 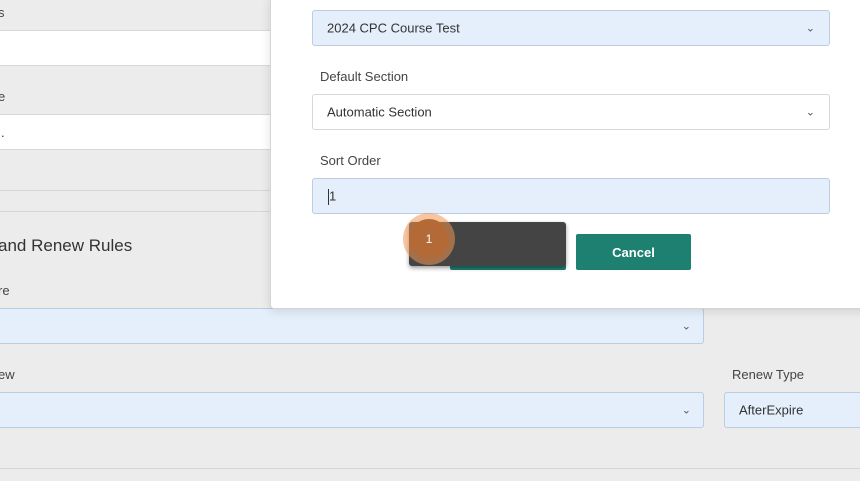 I want to click on step-badge: 1, so click(x=429, y=239).